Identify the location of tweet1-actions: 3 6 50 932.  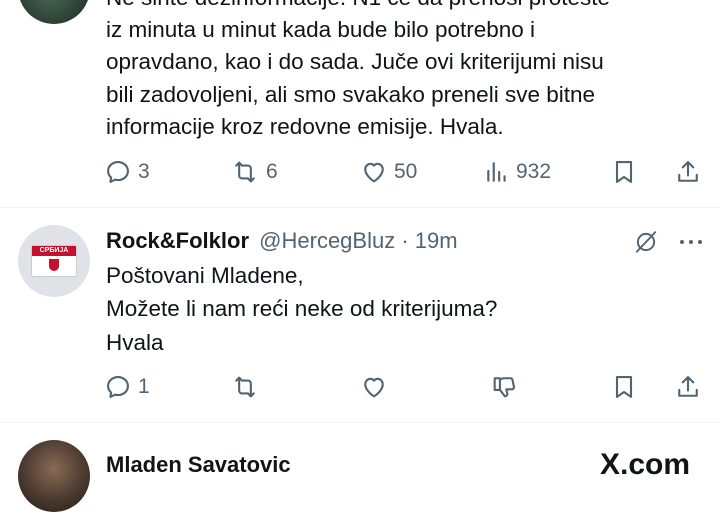
(404, 173).